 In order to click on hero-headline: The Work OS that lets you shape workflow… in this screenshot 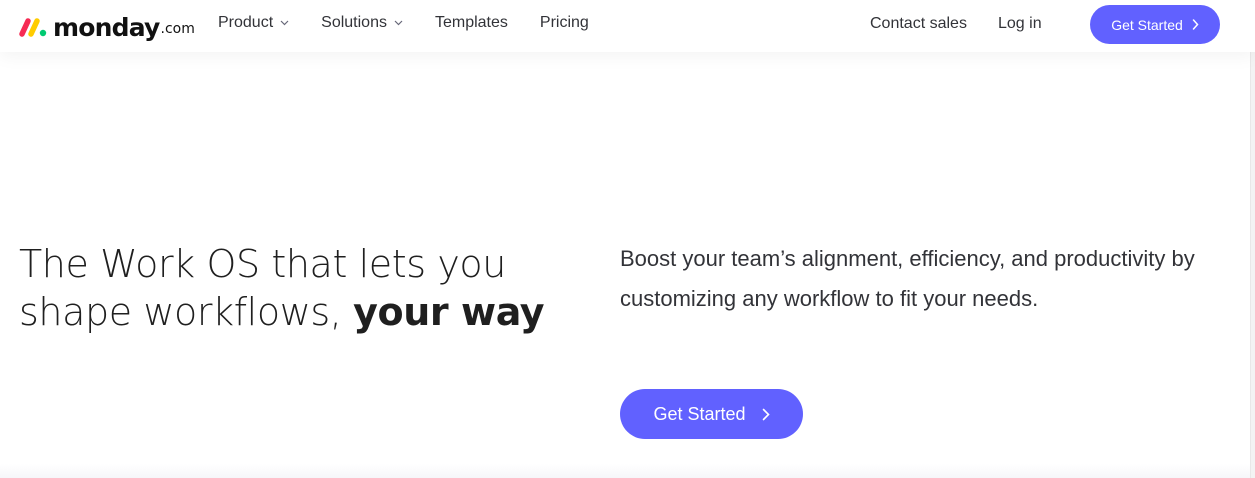, I will do `click(289, 288)`.